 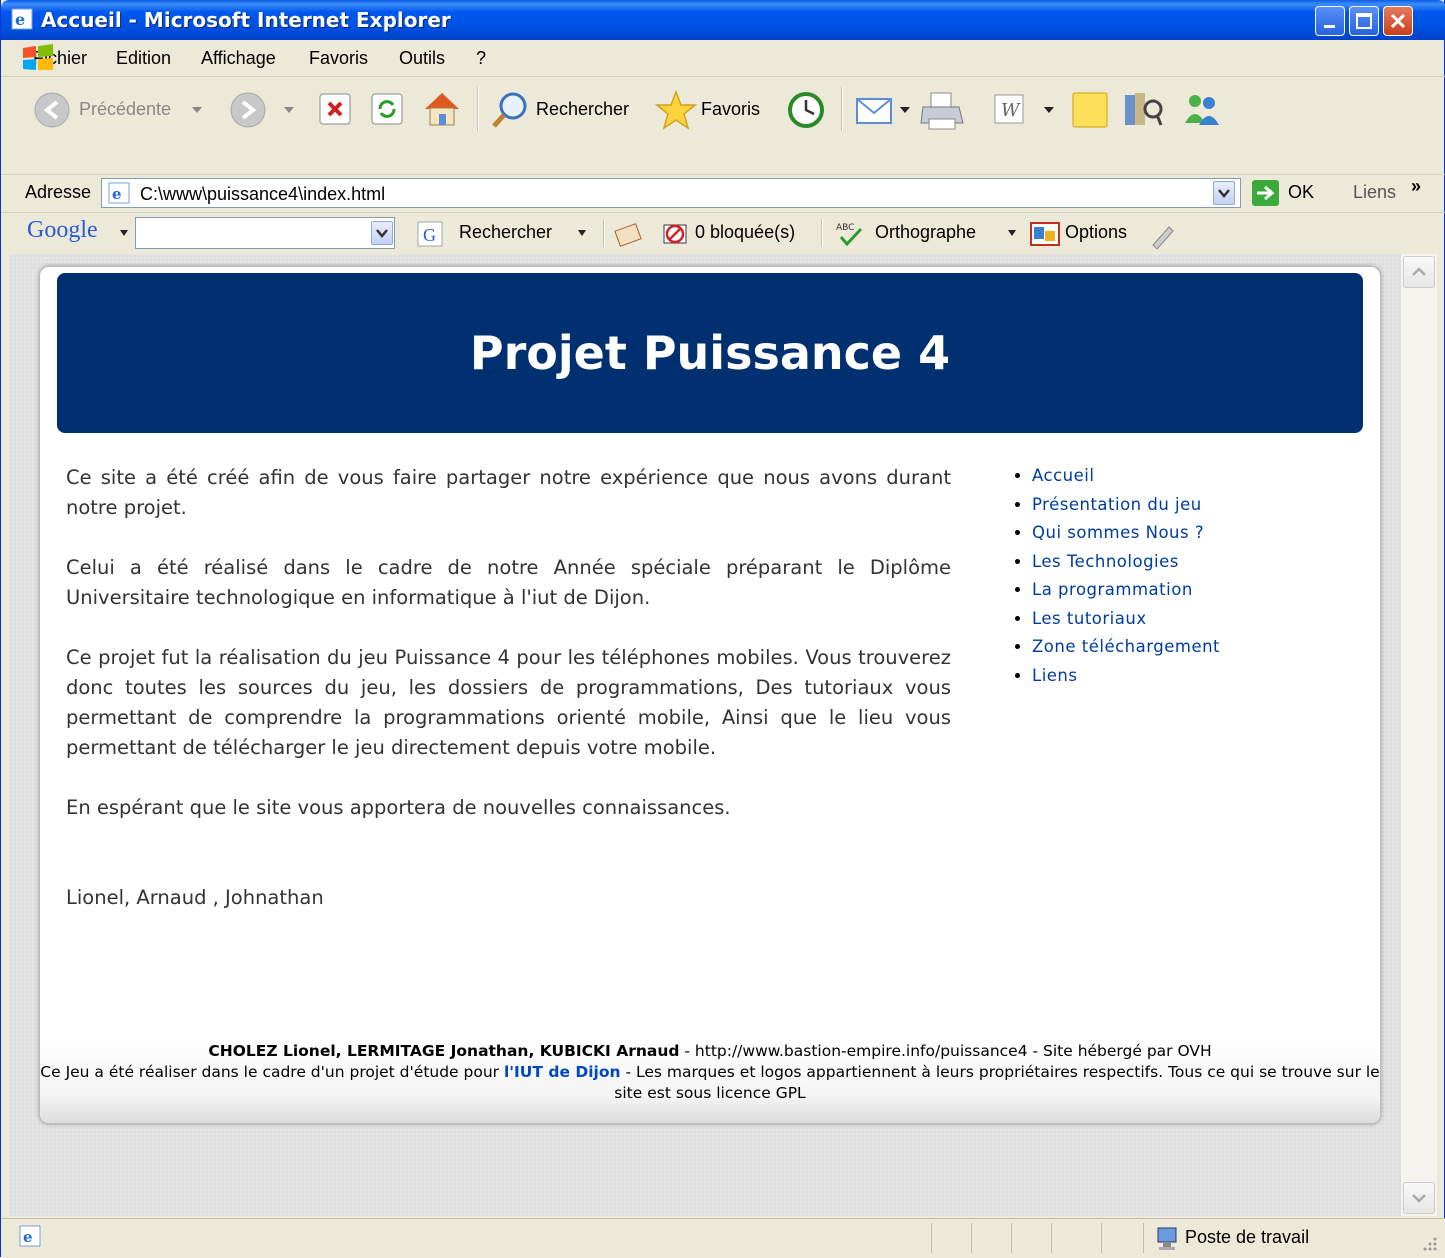 I want to click on google-logo: Google, so click(x=62, y=230).